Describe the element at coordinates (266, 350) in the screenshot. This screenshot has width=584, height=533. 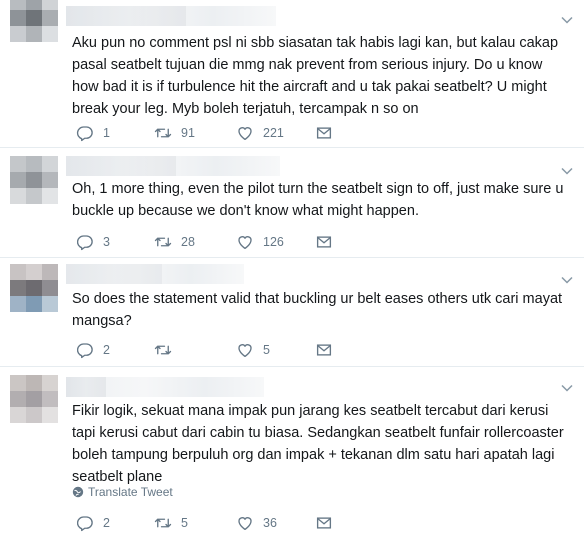
I see `like-count: 5` at that location.